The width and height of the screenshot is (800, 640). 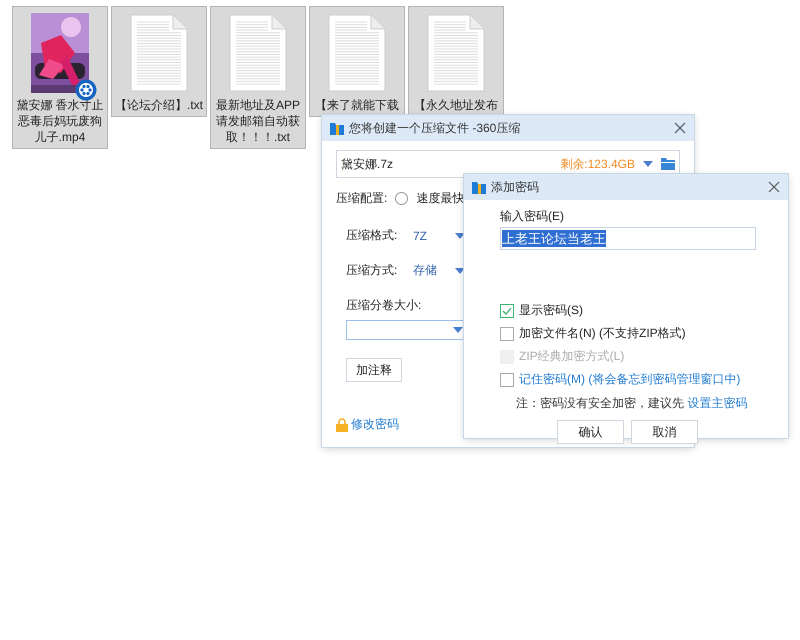 I want to click on field-label: 压缩格式:, so click(x=372, y=235).